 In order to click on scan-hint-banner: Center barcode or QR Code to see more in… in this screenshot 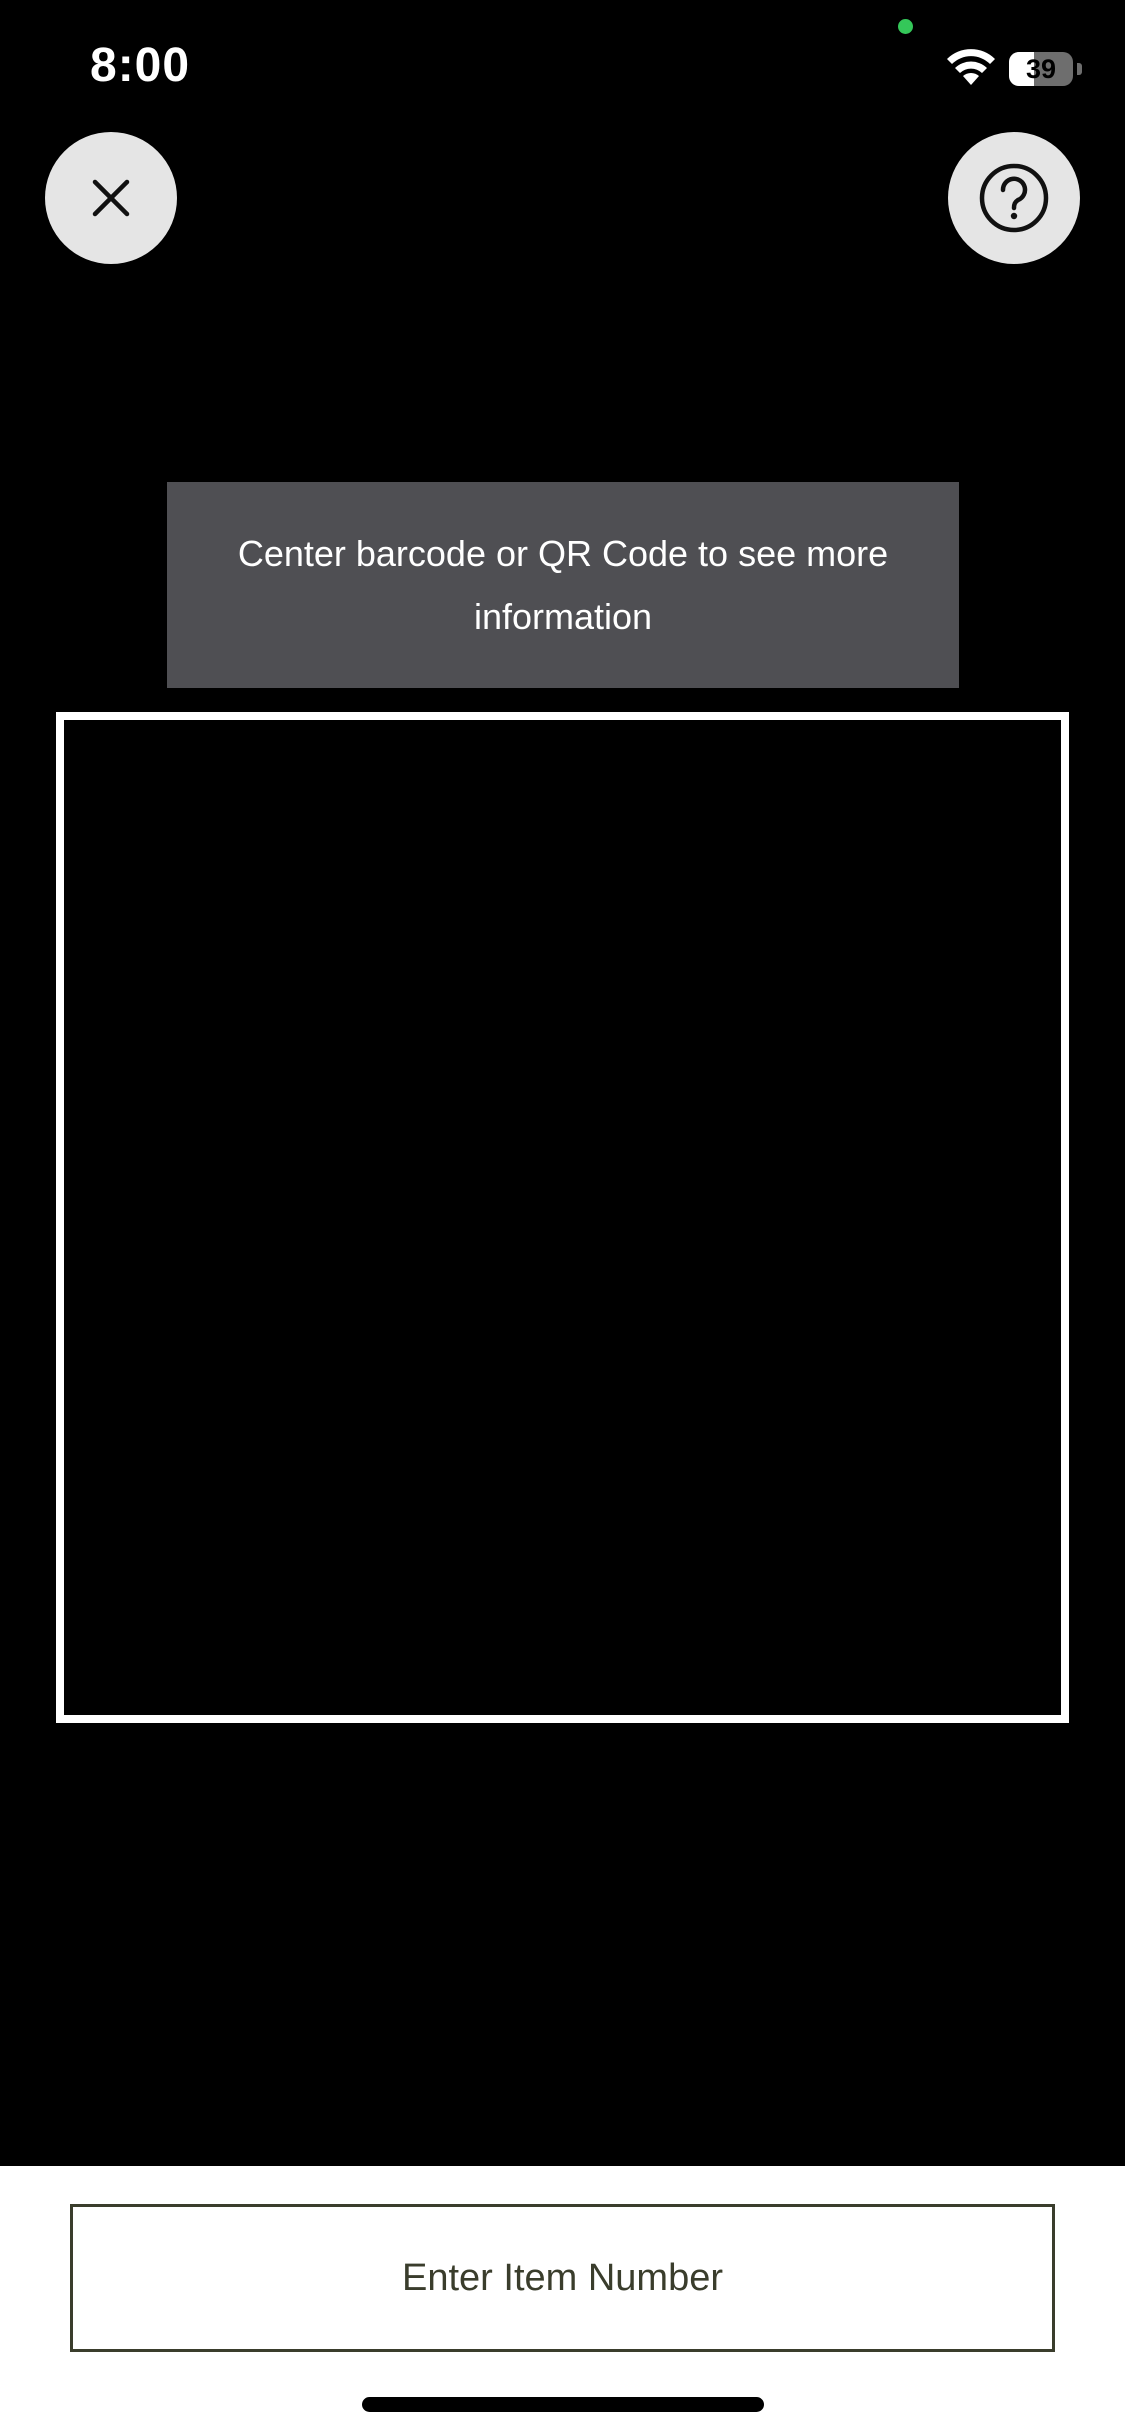, I will do `click(563, 585)`.